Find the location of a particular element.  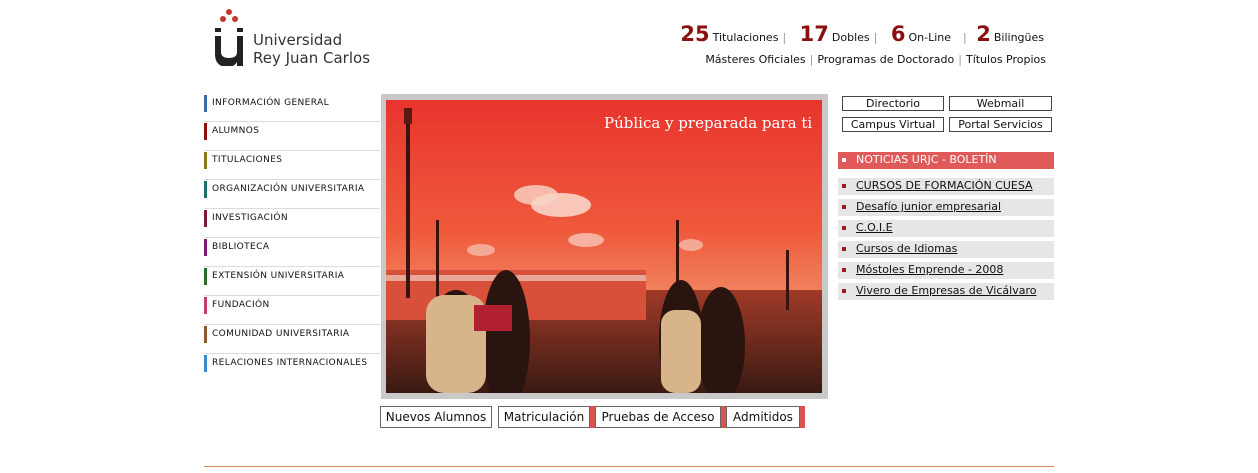

nav-fundacion: FUNDACIÓN is located at coordinates (292, 310).